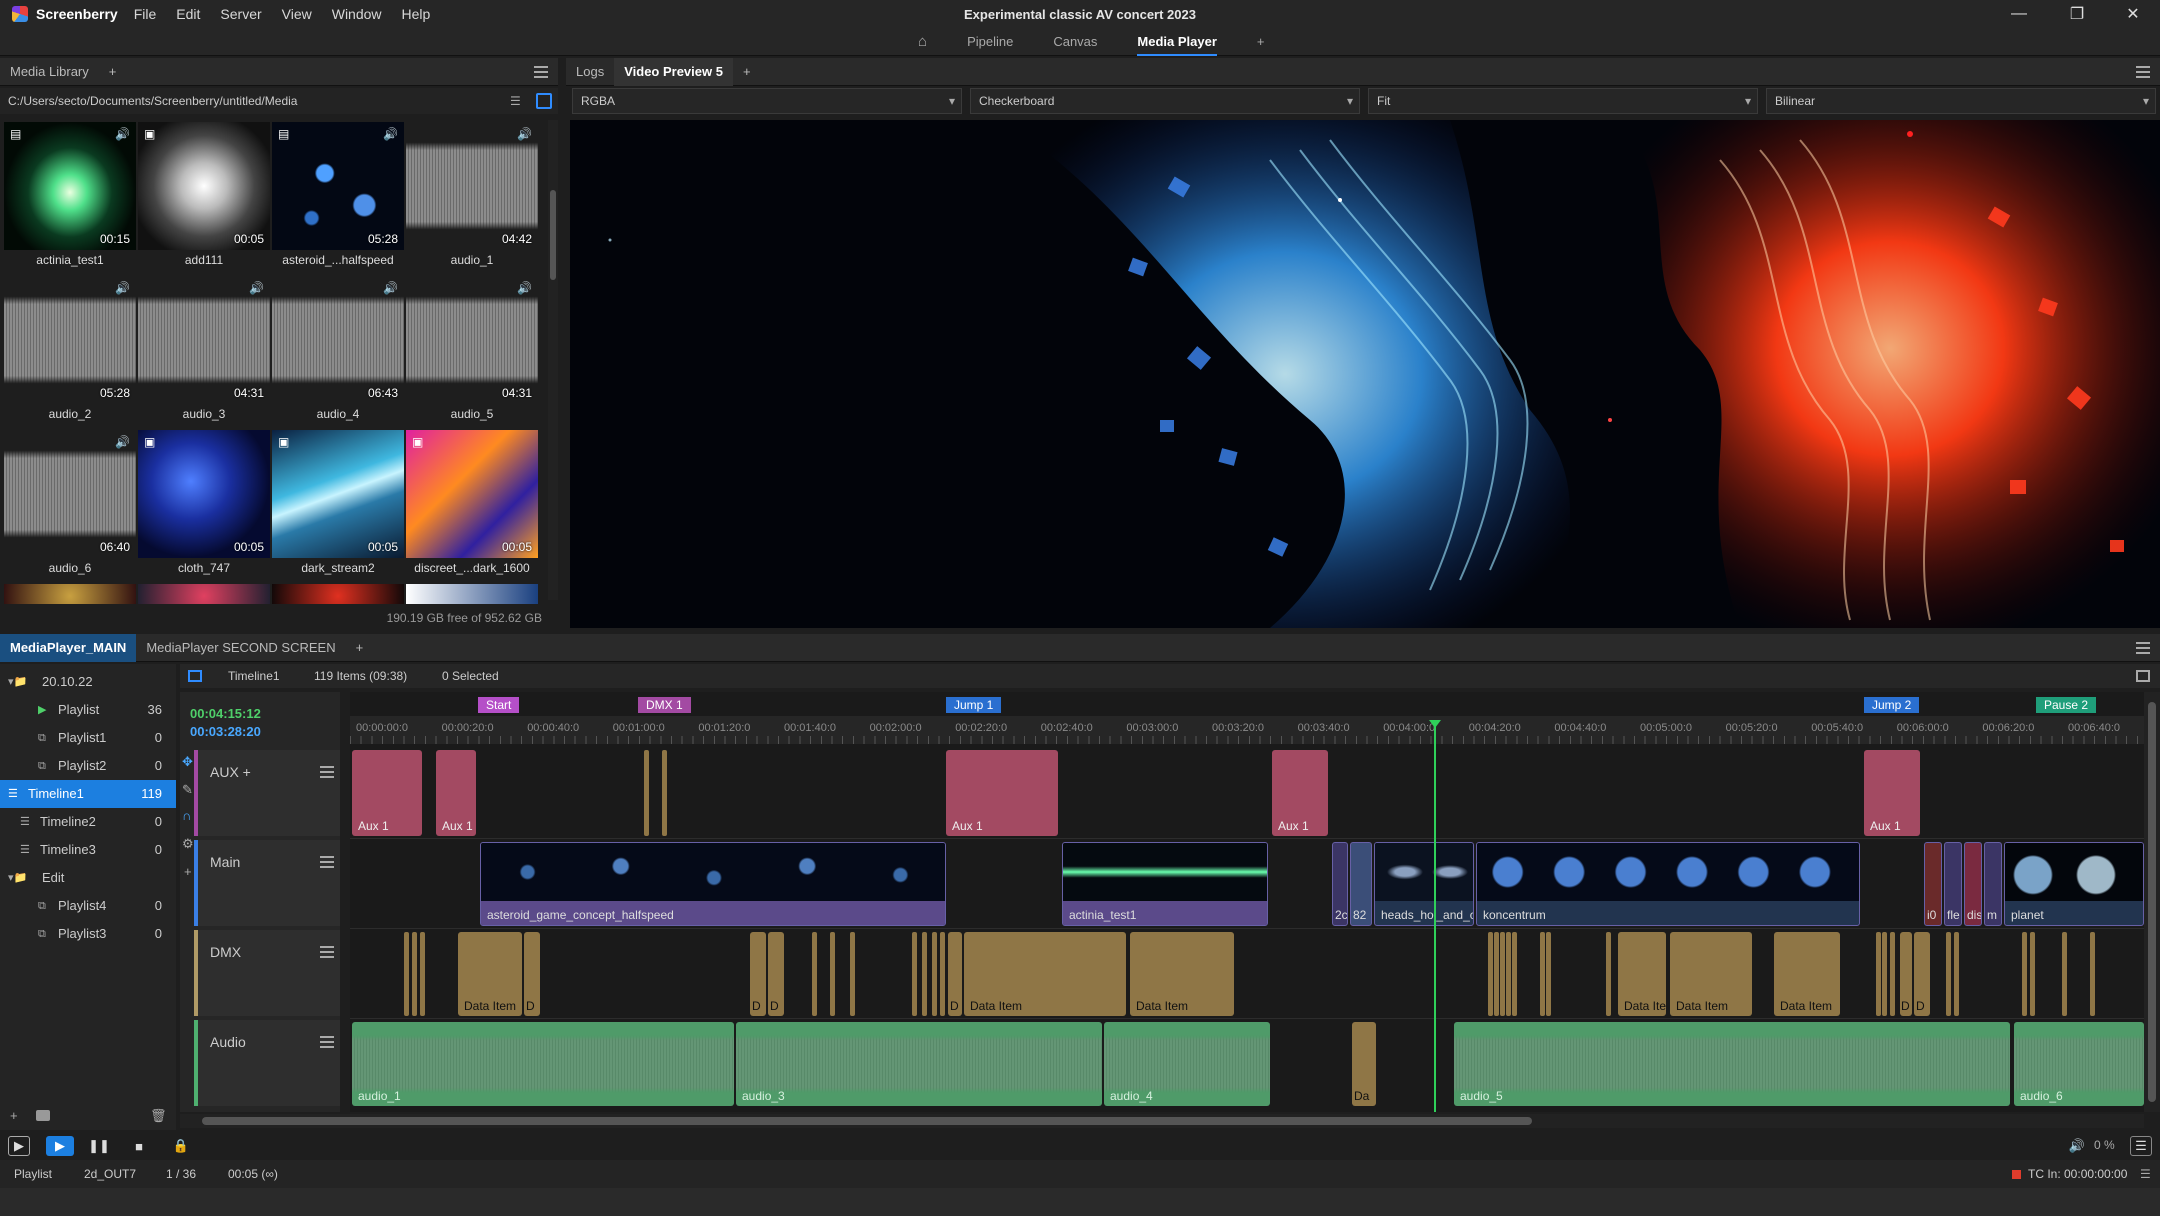  What do you see at coordinates (499, 705) in the screenshot?
I see `marker-start: Start` at bounding box center [499, 705].